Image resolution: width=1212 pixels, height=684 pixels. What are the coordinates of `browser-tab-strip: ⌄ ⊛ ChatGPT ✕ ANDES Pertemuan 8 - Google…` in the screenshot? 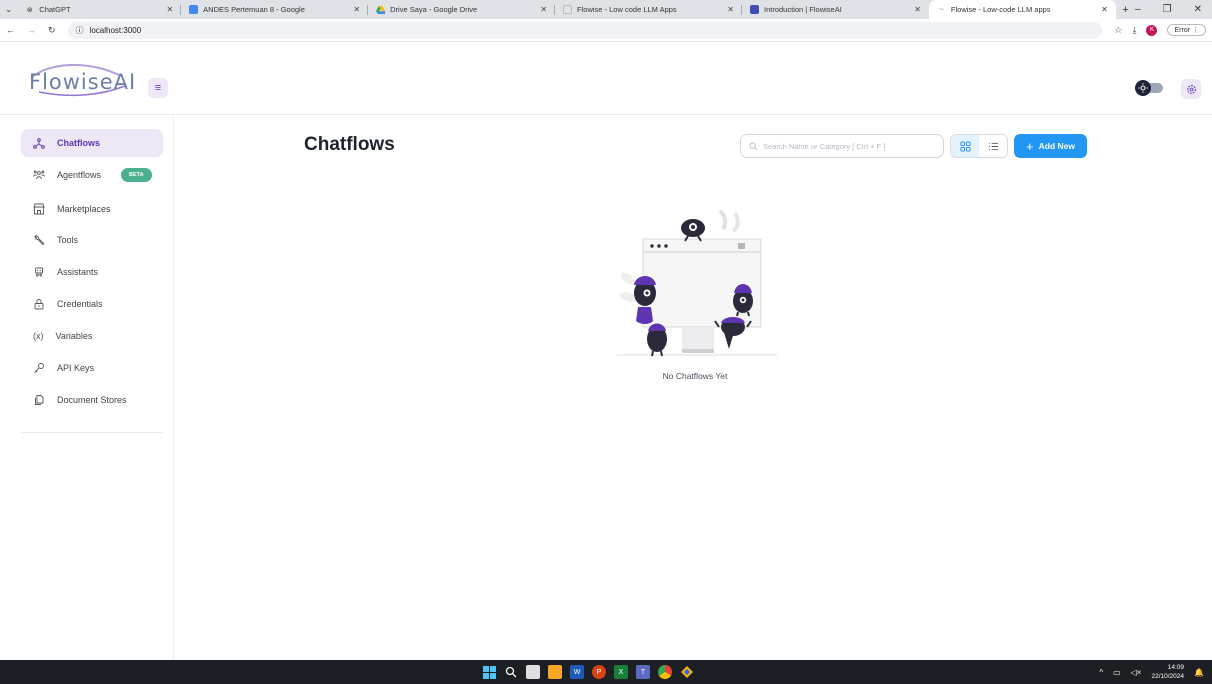 It's located at (606, 9).